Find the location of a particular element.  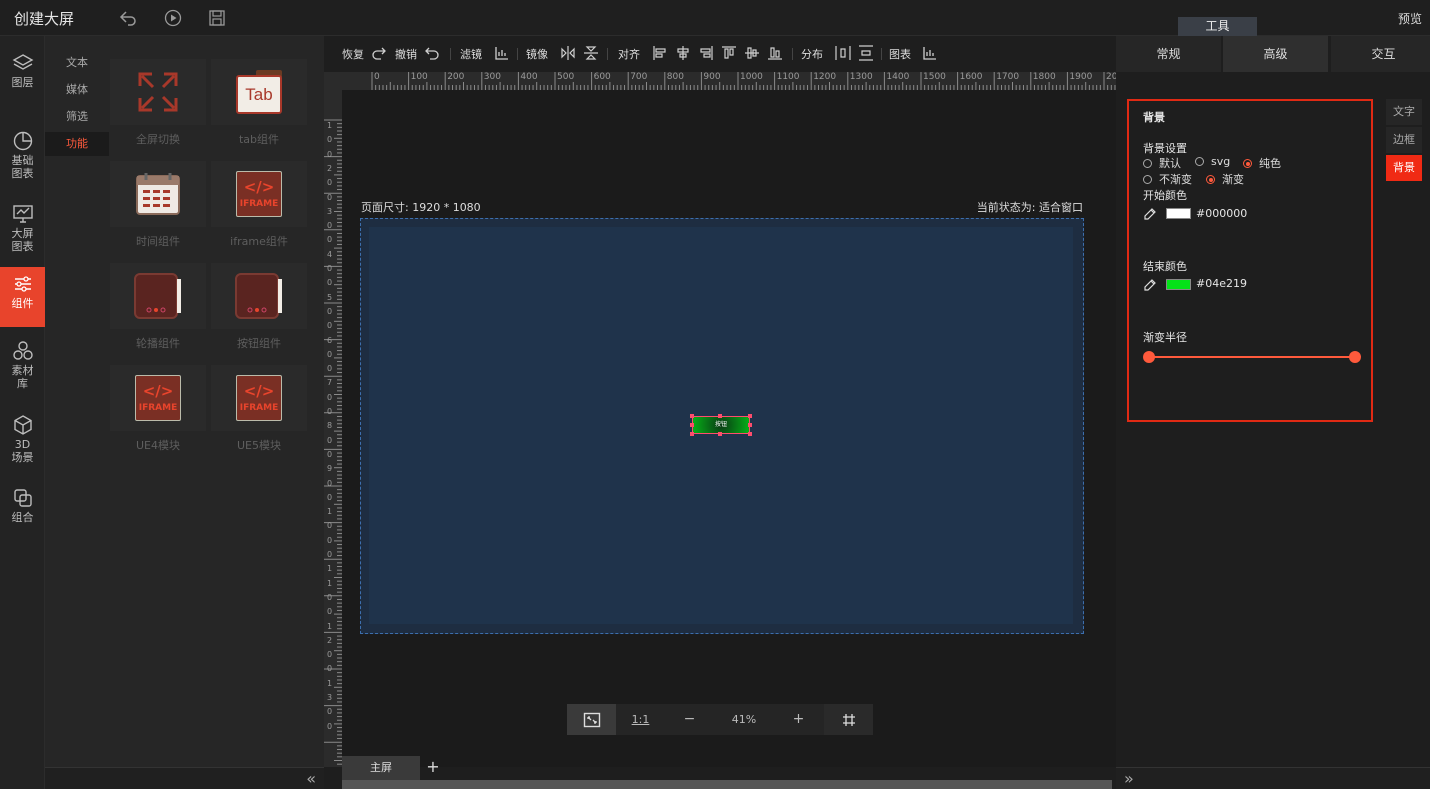

iframe-icon: </> IFRAME is located at coordinates (259, 398).